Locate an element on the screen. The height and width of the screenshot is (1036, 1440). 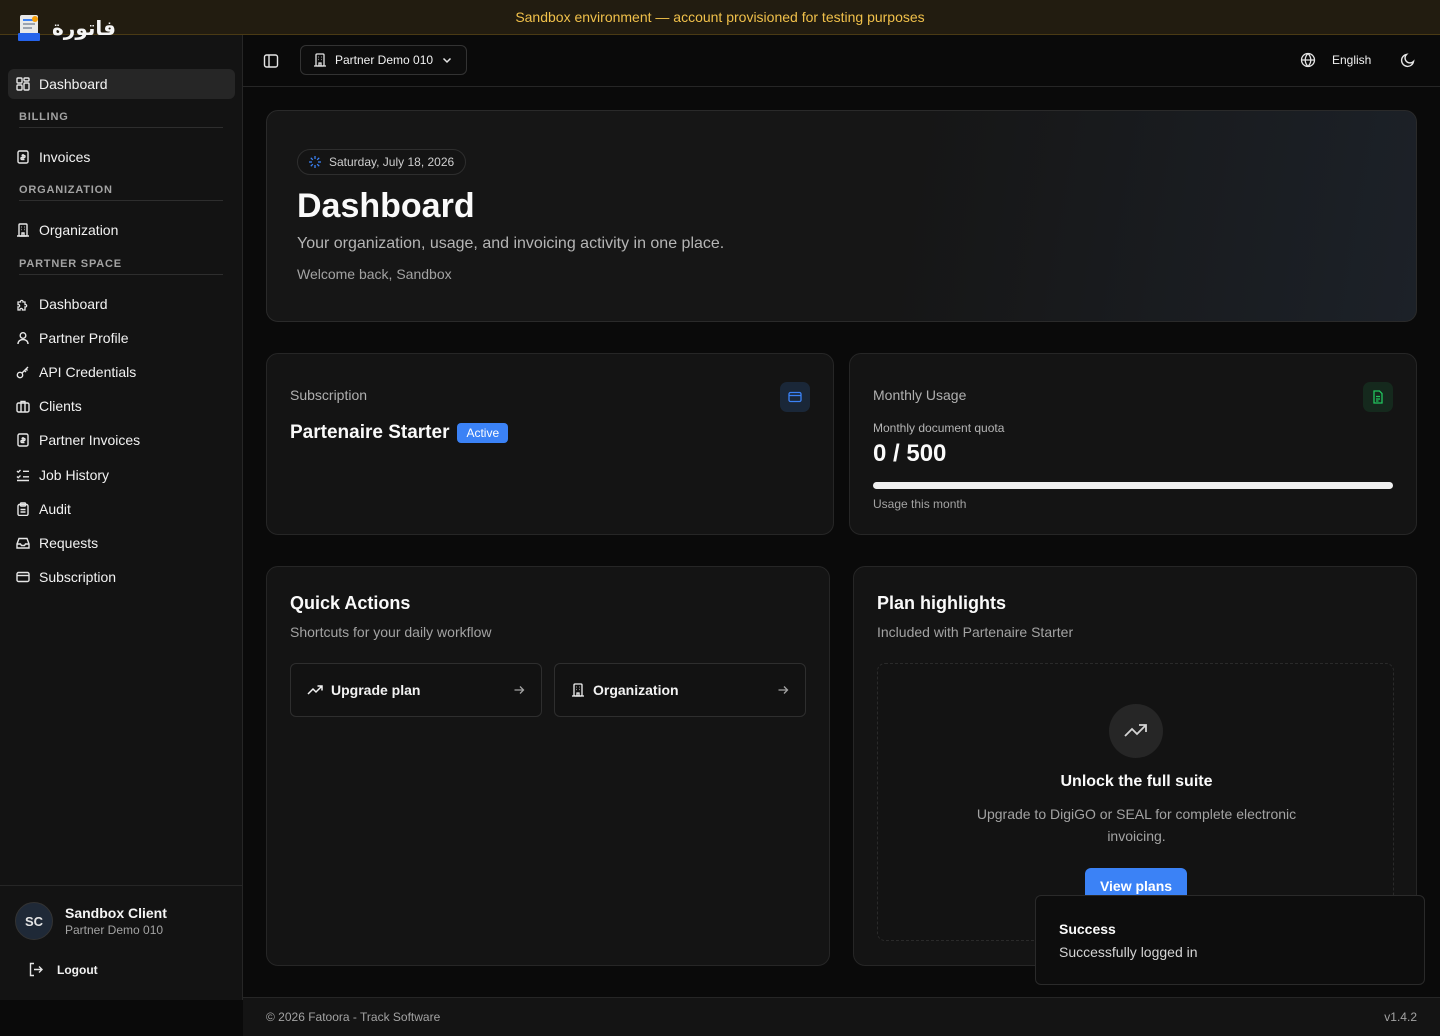
sidebar-item-label: Subscription is located at coordinates (78, 577).